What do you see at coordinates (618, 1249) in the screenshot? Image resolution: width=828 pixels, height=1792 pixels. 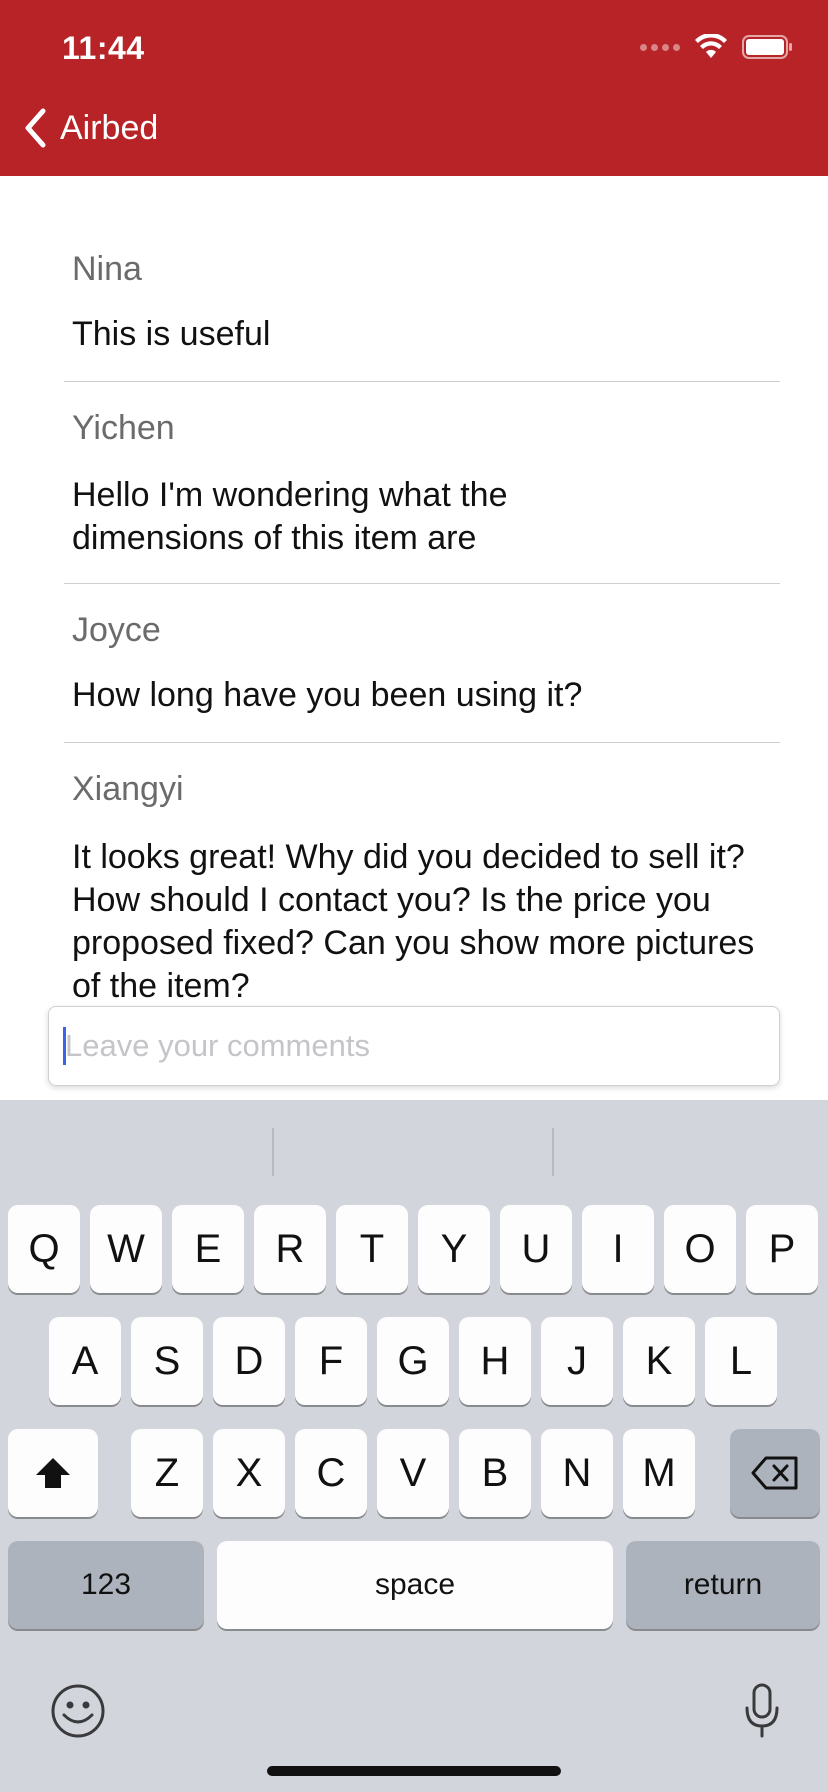 I see `key-i: I` at bounding box center [618, 1249].